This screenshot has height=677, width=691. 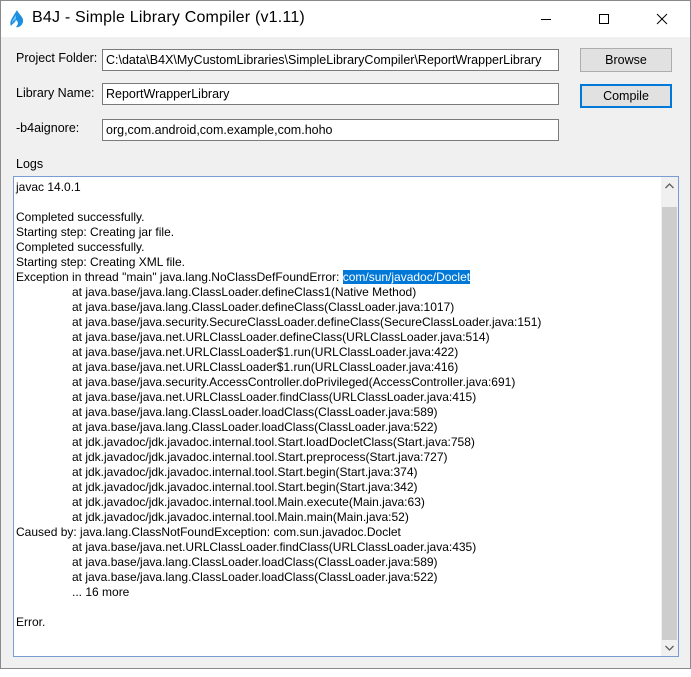 What do you see at coordinates (345, 19) in the screenshot?
I see `title-bar: B4J - Simple Library Compiler (v1.11)` at bounding box center [345, 19].